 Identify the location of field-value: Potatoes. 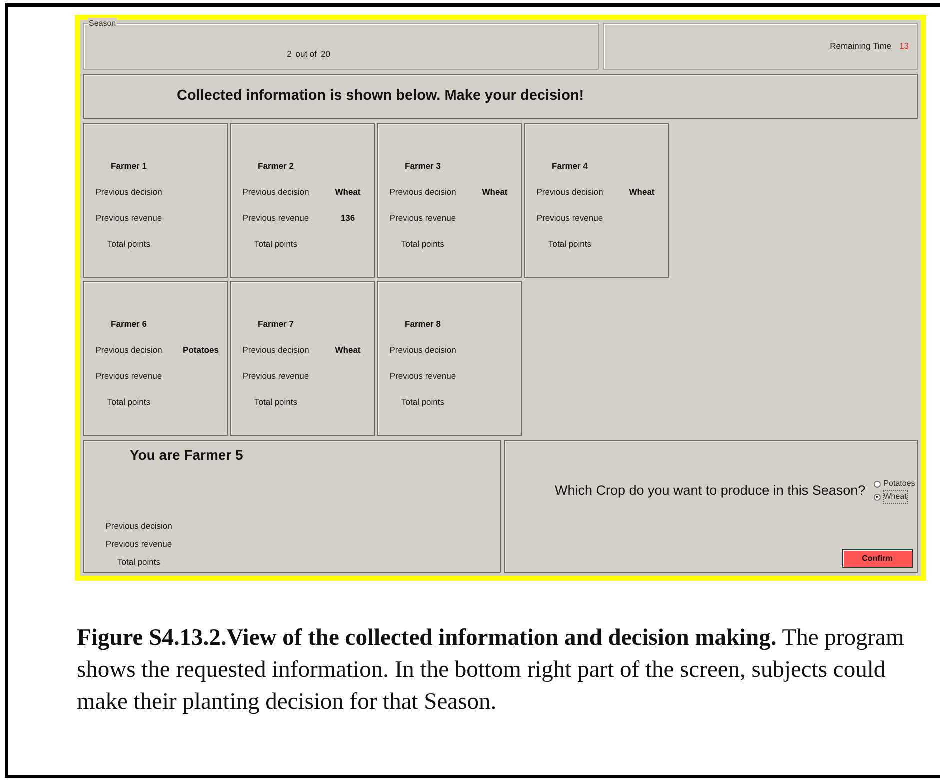
(201, 350).